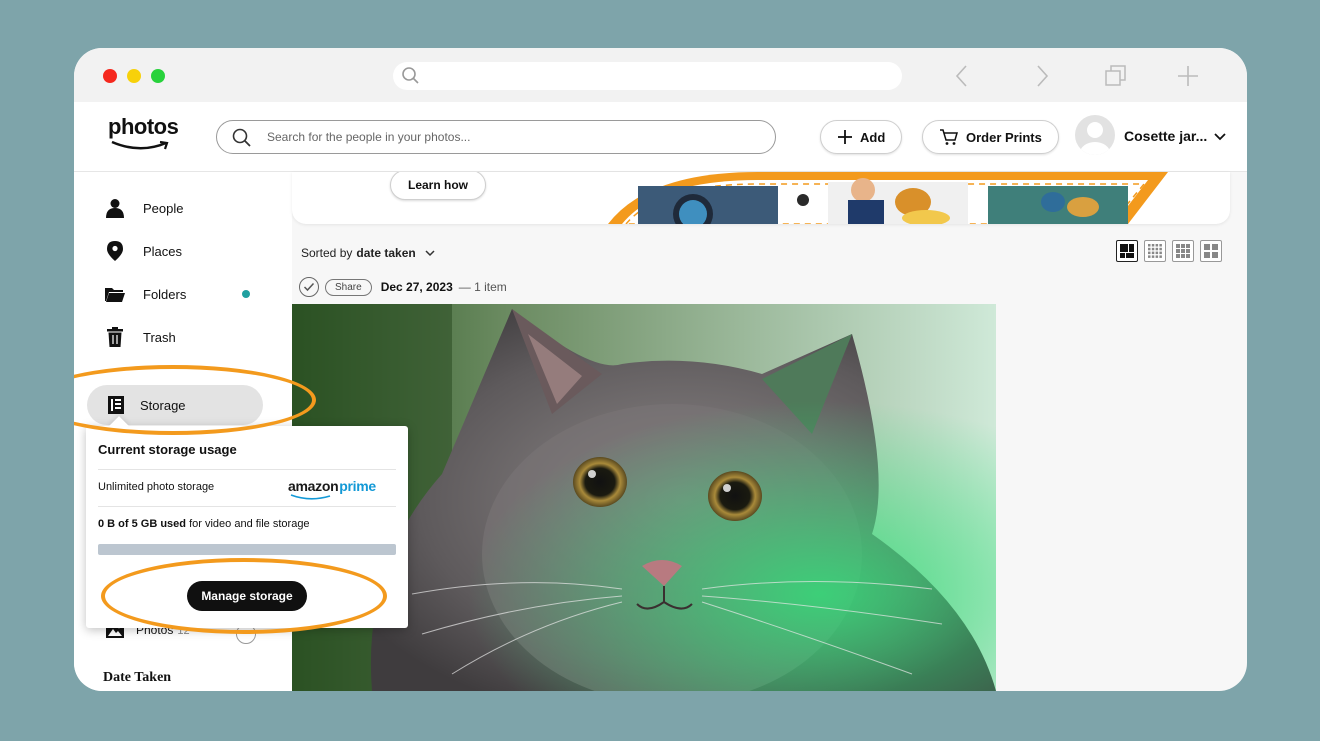 This screenshot has width=1320, height=741. I want to click on medium-grid-icon, so click(1183, 251).